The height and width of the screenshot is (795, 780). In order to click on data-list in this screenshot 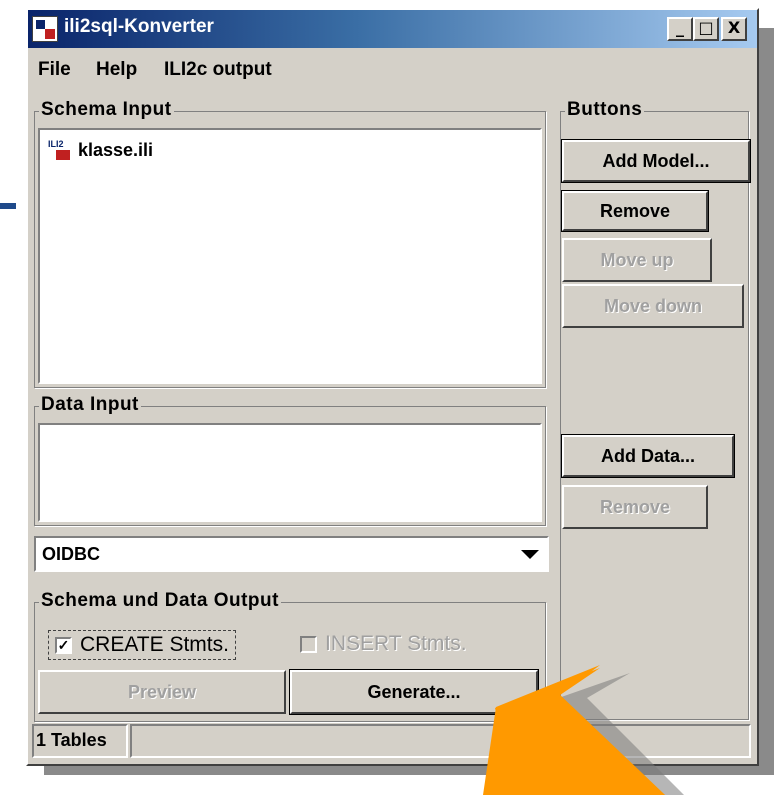, I will do `click(290, 472)`.